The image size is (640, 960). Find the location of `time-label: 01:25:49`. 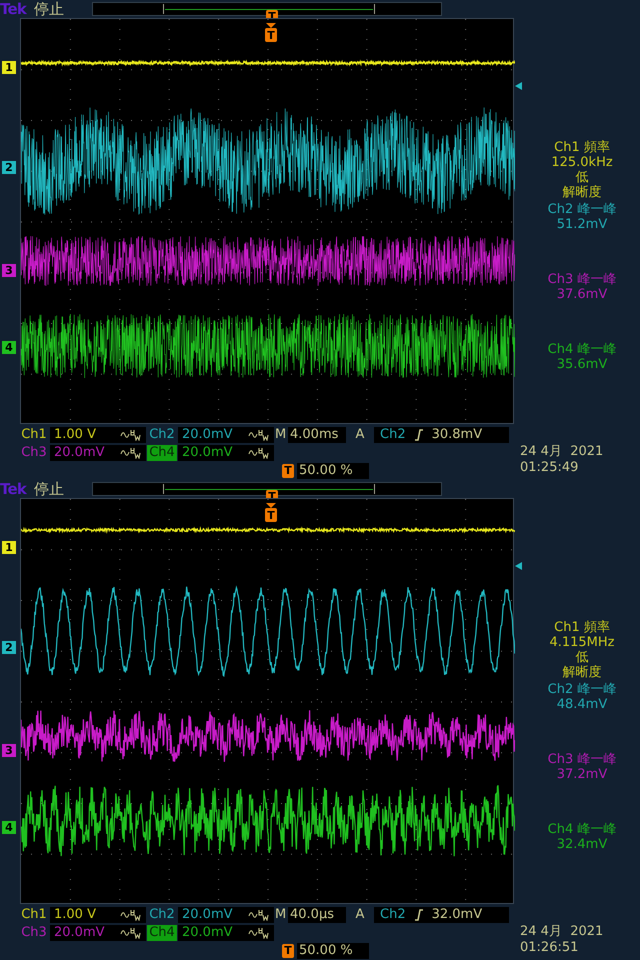

time-label: 01:25:49 is located at coordinates (550, 468).